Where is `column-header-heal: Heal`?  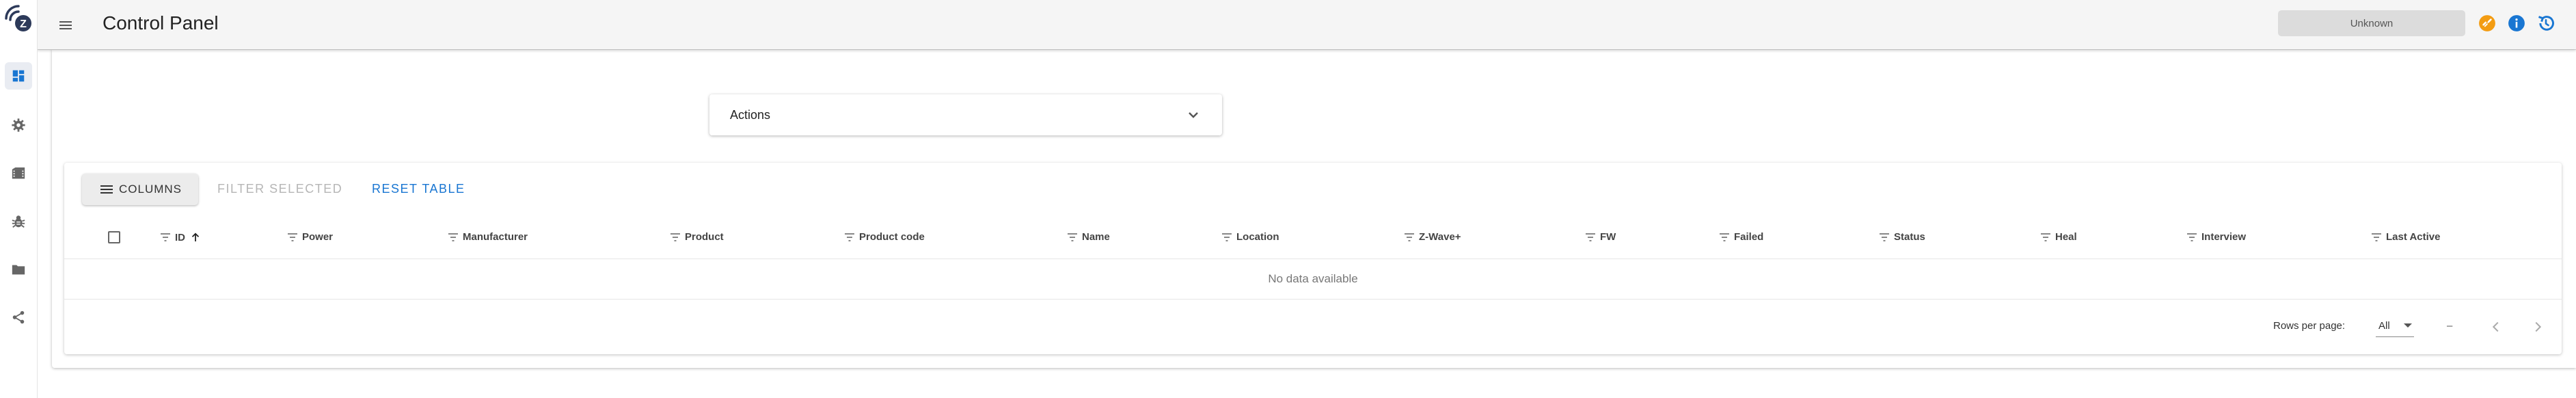 column-header-heal: Heal is located at coordinates (2059, 237).